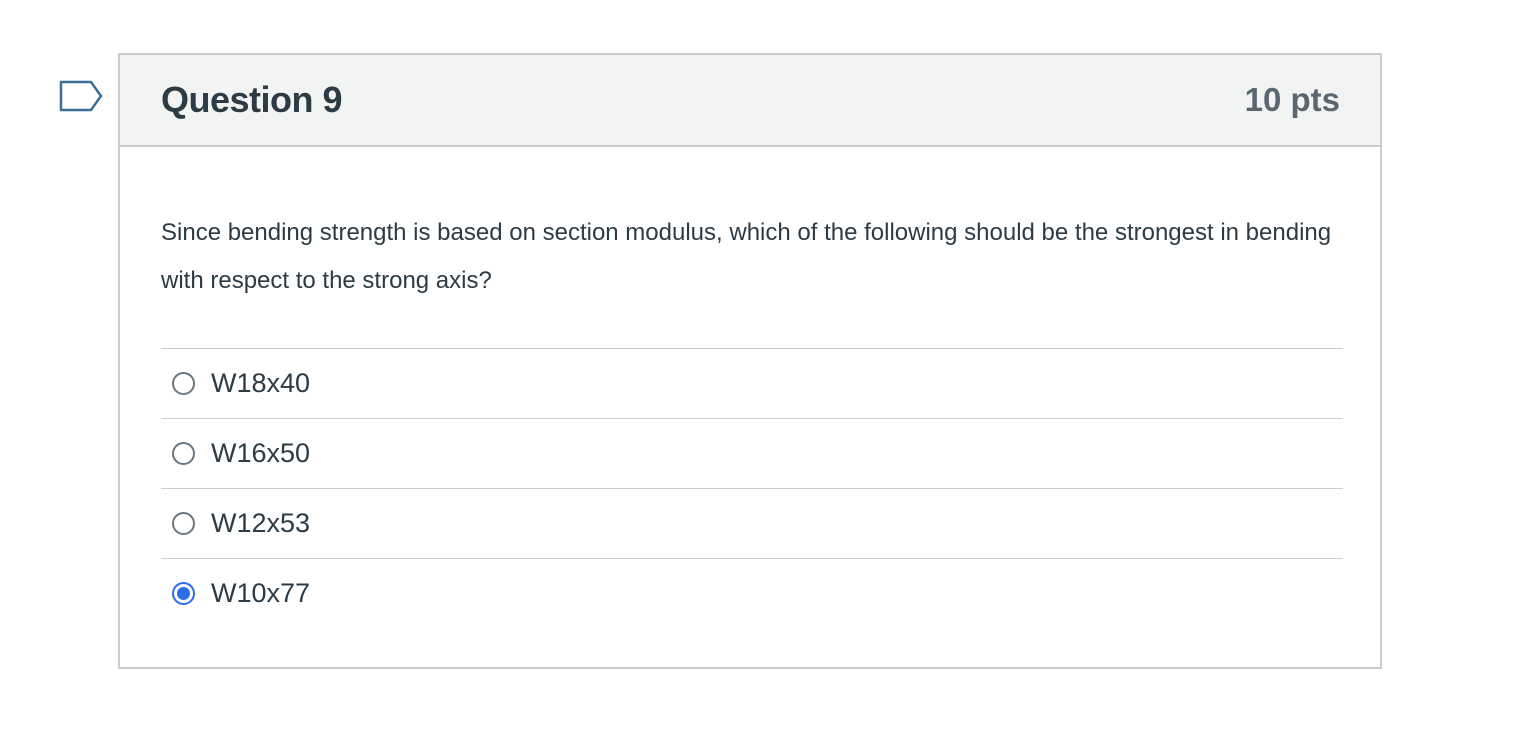 Image resolution: width=1536 pixels, height=730 pixels. Describe the element at coordinates (252, 99) in the screenshot. I see `question-title: Question 9` at that location.